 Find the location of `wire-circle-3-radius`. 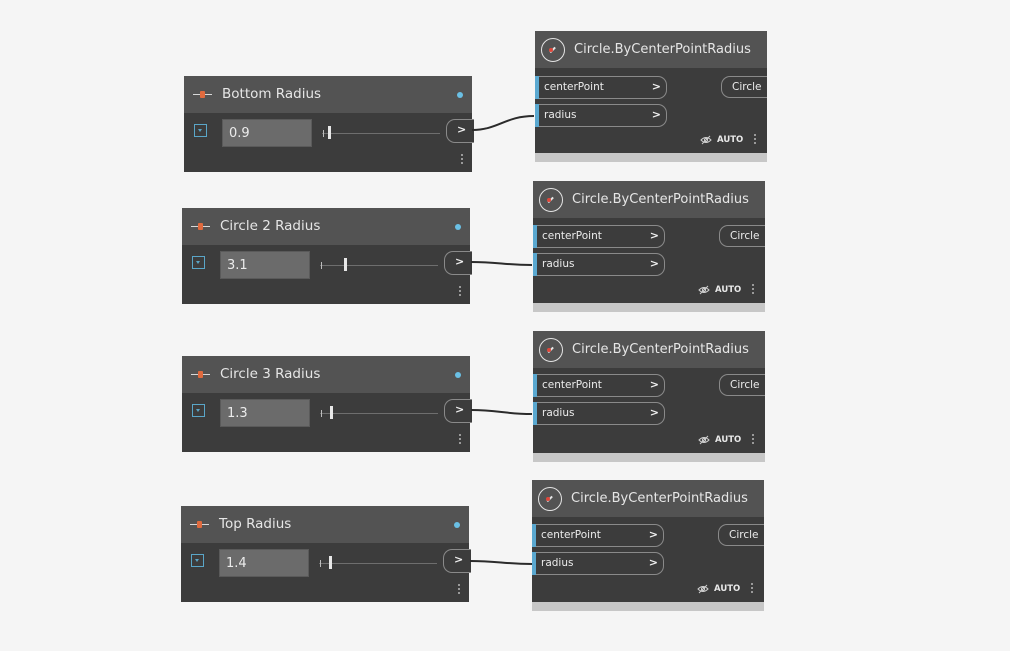

wire-circle-3-radius is located at coordinates (501, 412).